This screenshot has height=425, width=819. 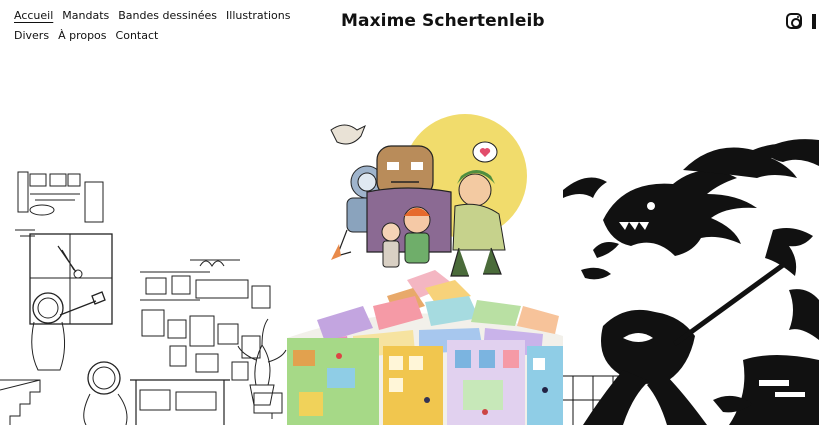 What do you see at coordinates (33, 16) in the screenshot?
I see `nav-accueil: Accueil` at bounding box center [33, 16].